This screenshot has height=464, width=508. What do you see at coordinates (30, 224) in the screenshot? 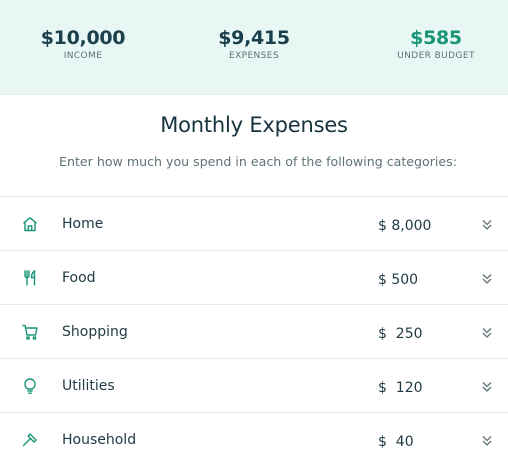
I see `home-icon` at bounding box center [30, 224].